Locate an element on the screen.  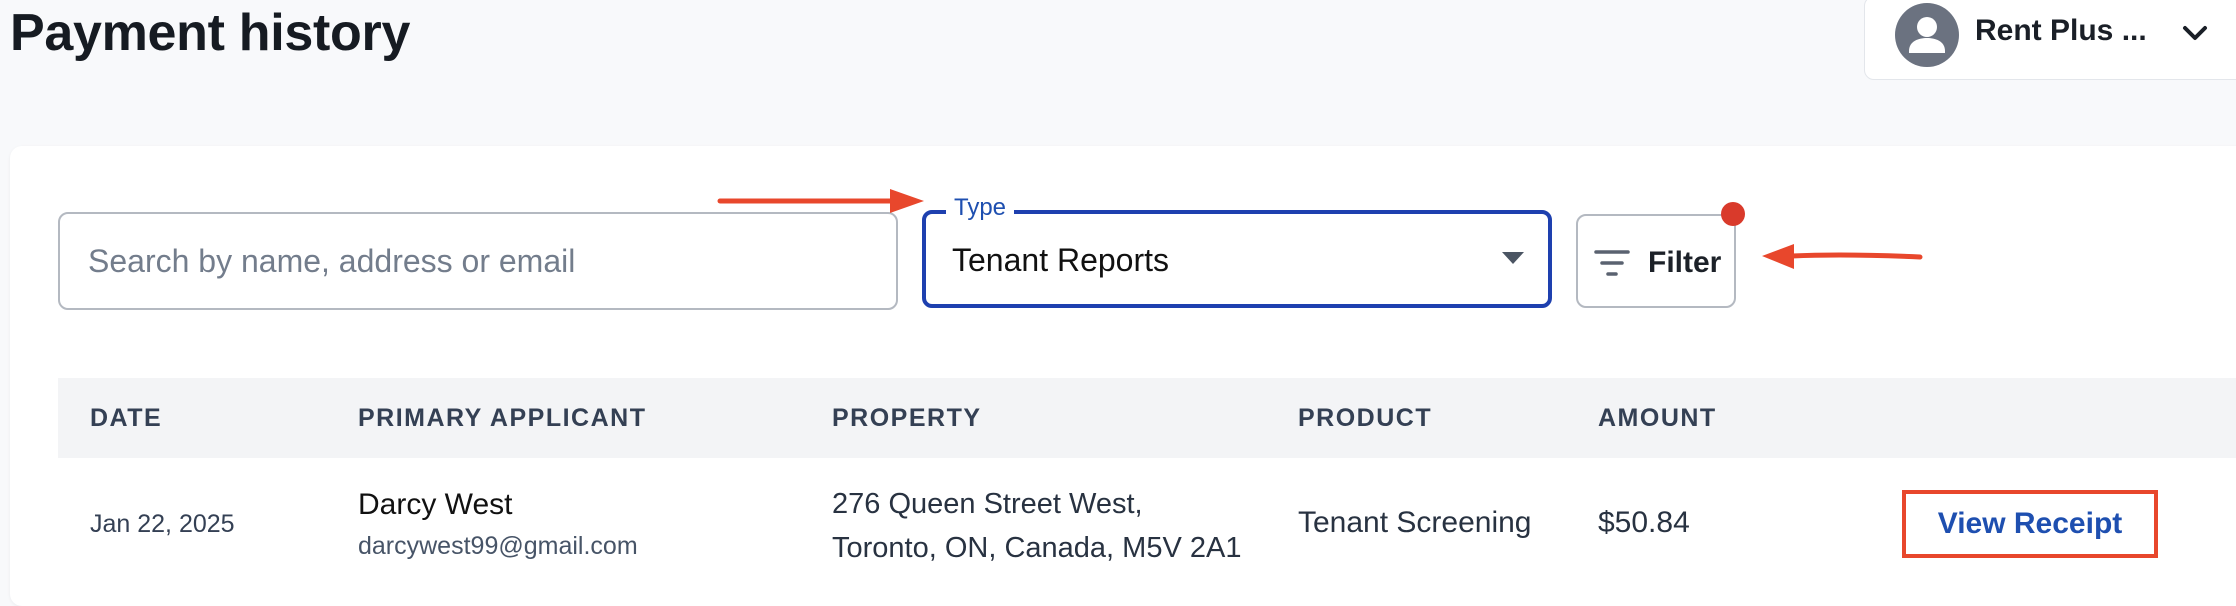
annotation-arrow-filter is located at coordinates (1842, 256).